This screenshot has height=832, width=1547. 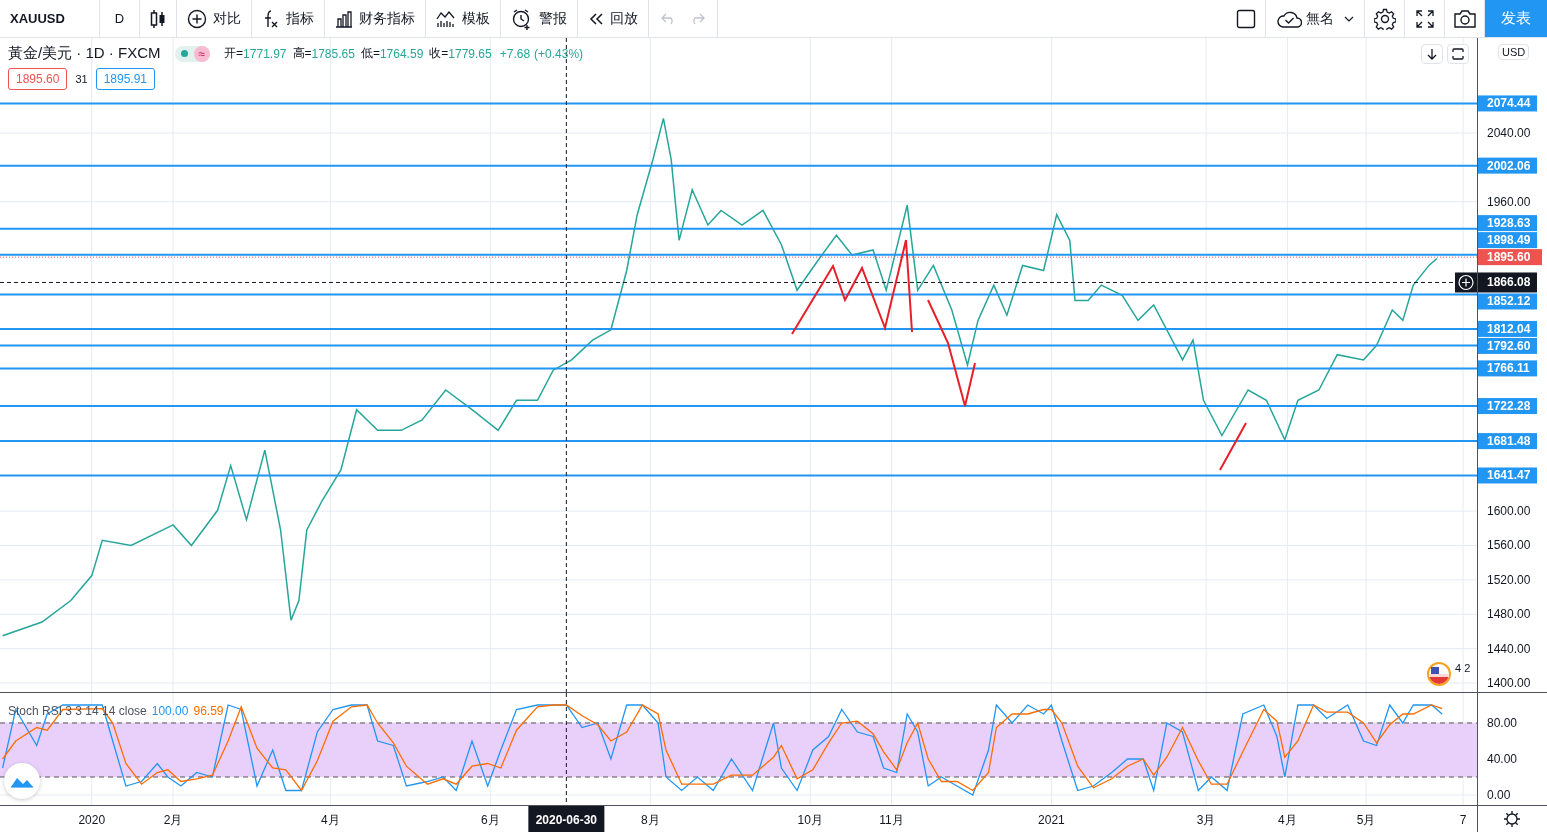 I want to click on legend-label: 1898.49, so click(x=1509, y=240).